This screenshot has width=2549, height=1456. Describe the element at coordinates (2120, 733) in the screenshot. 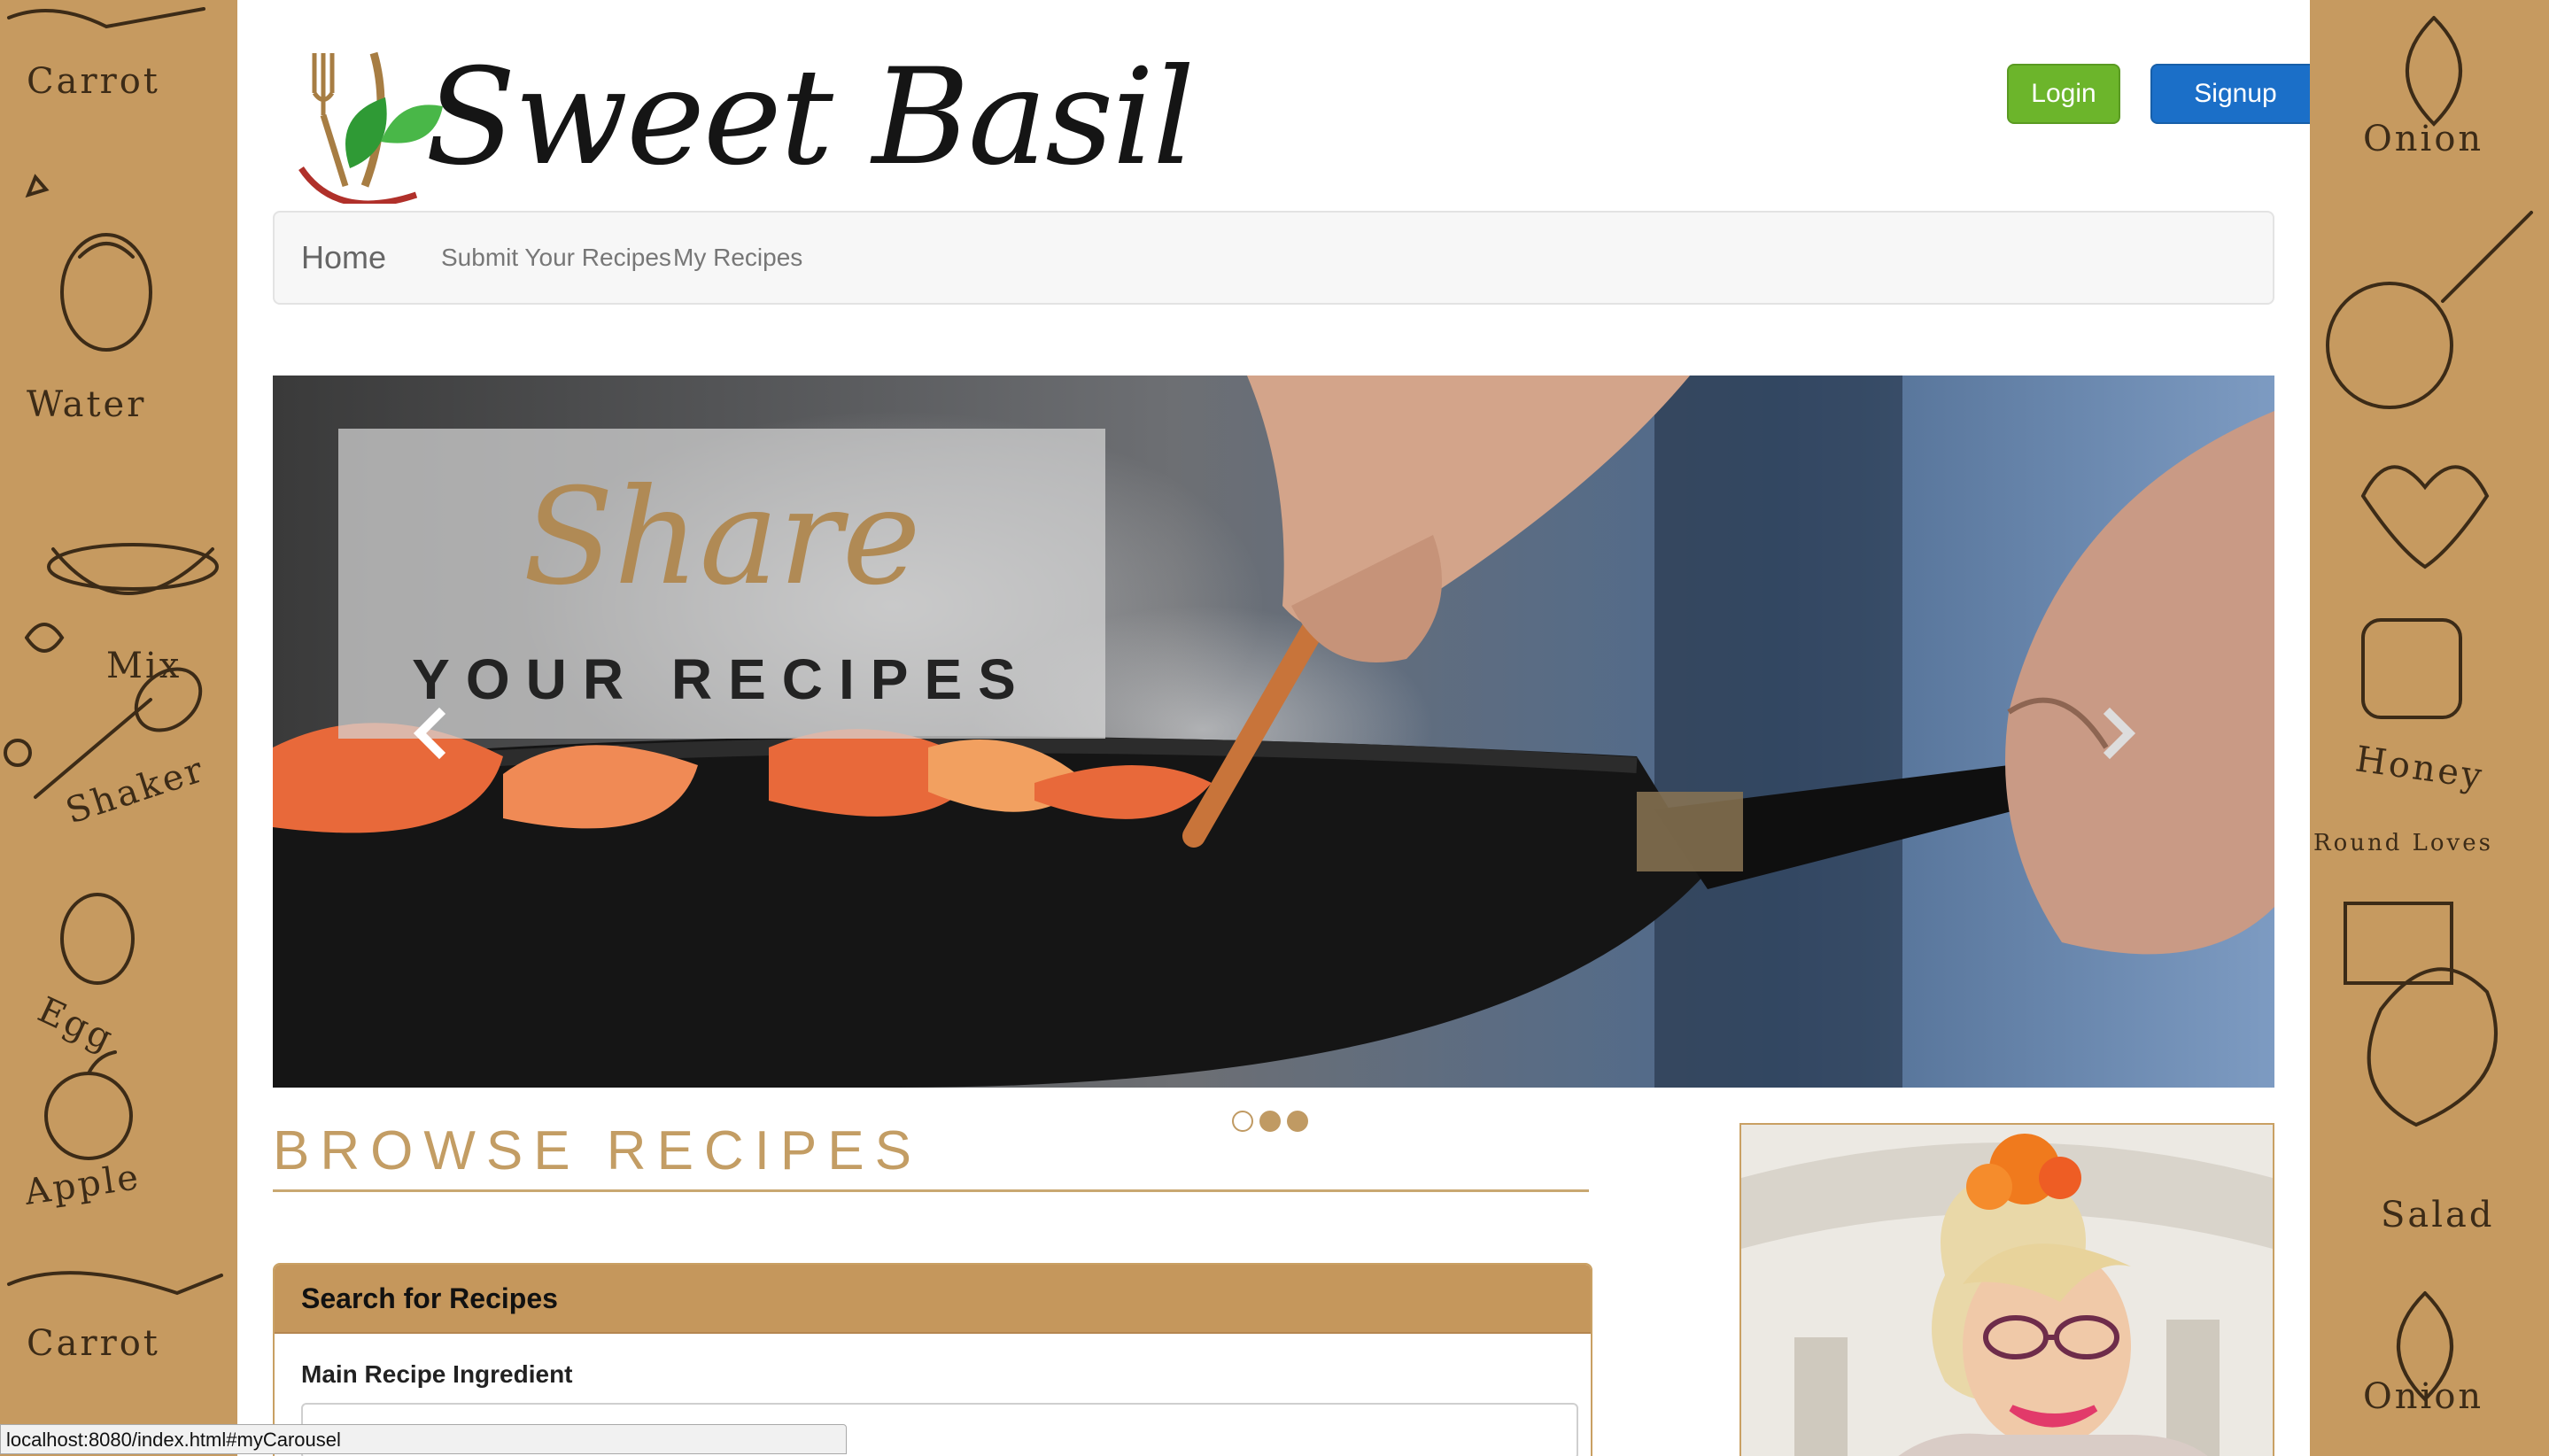

I see `chevron-right-icon` at that location.